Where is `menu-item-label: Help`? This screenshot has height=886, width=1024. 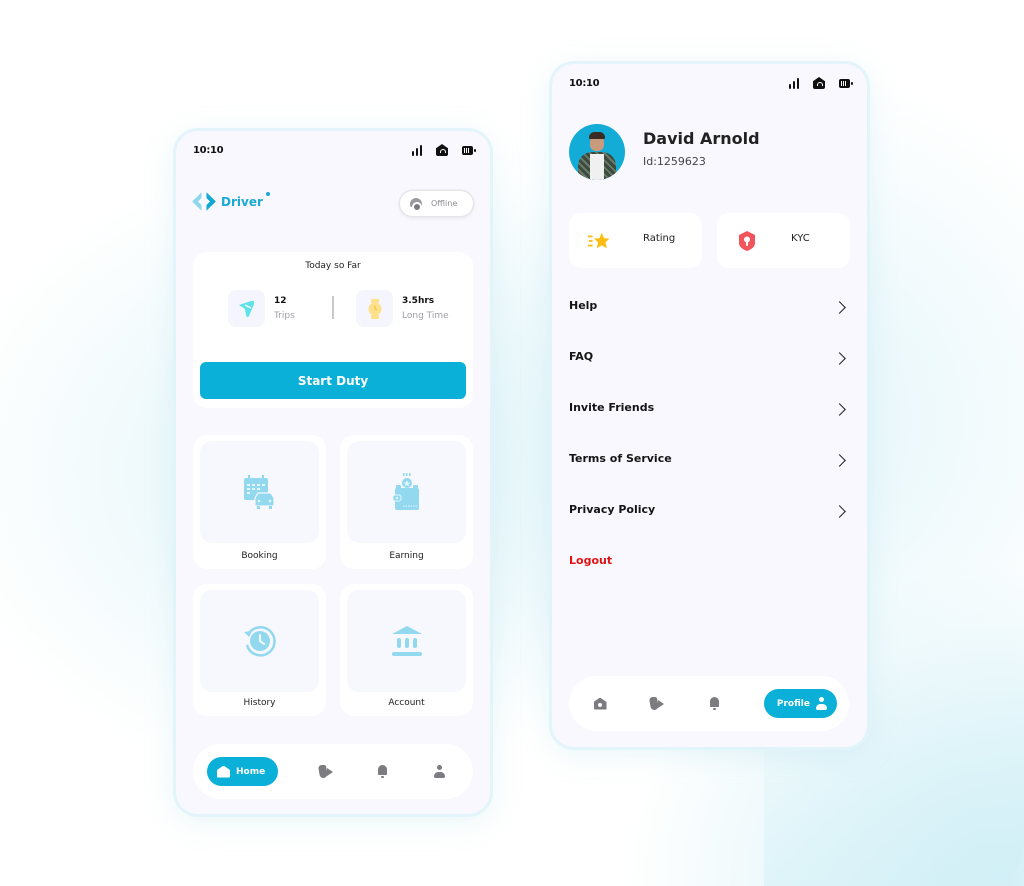
menu-item-label: Help is located at coordinates (583, 305).